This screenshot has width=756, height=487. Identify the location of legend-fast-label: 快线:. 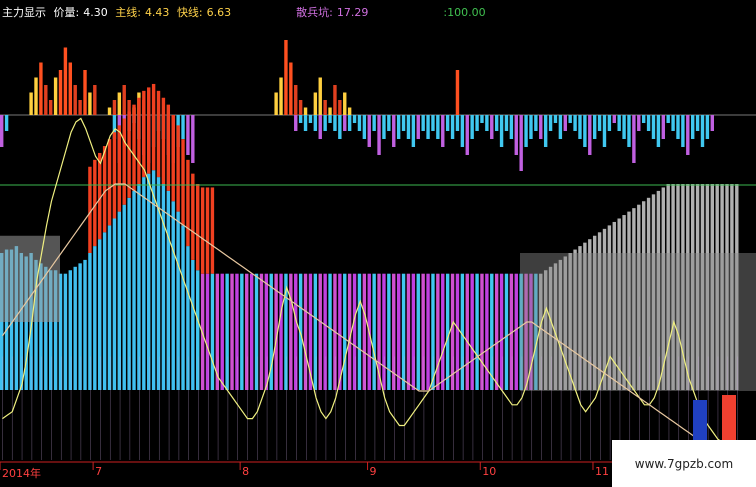
(189, 12).